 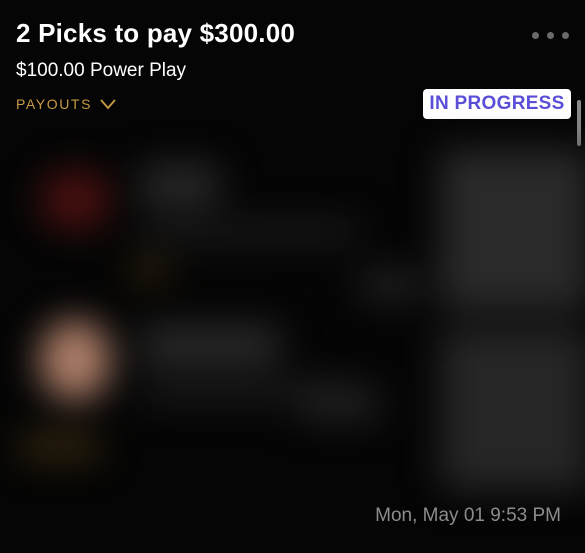 What do you see at coordinates (54, 104) in the screenshot?
I see `payouts-label: PAYOUTS` at bounding box center [54, 104].